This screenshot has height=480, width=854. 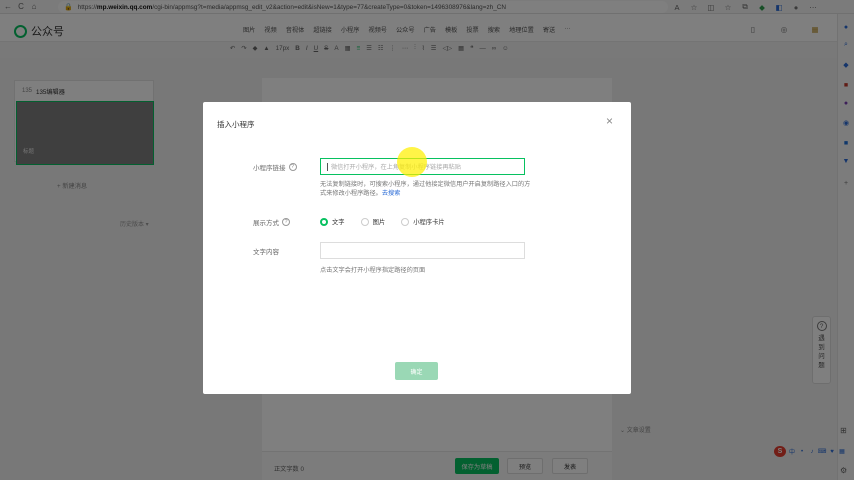 I want to click on radio-label: 文字, so click(x=338, y=222).